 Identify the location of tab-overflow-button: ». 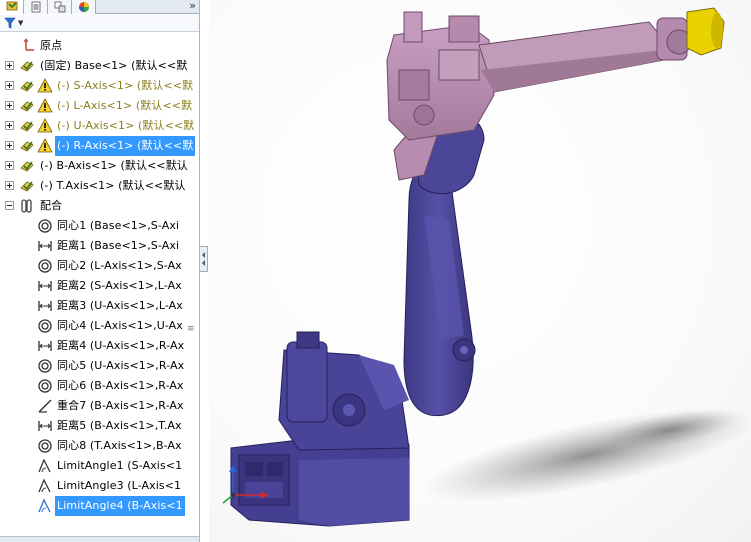
(192, 7).